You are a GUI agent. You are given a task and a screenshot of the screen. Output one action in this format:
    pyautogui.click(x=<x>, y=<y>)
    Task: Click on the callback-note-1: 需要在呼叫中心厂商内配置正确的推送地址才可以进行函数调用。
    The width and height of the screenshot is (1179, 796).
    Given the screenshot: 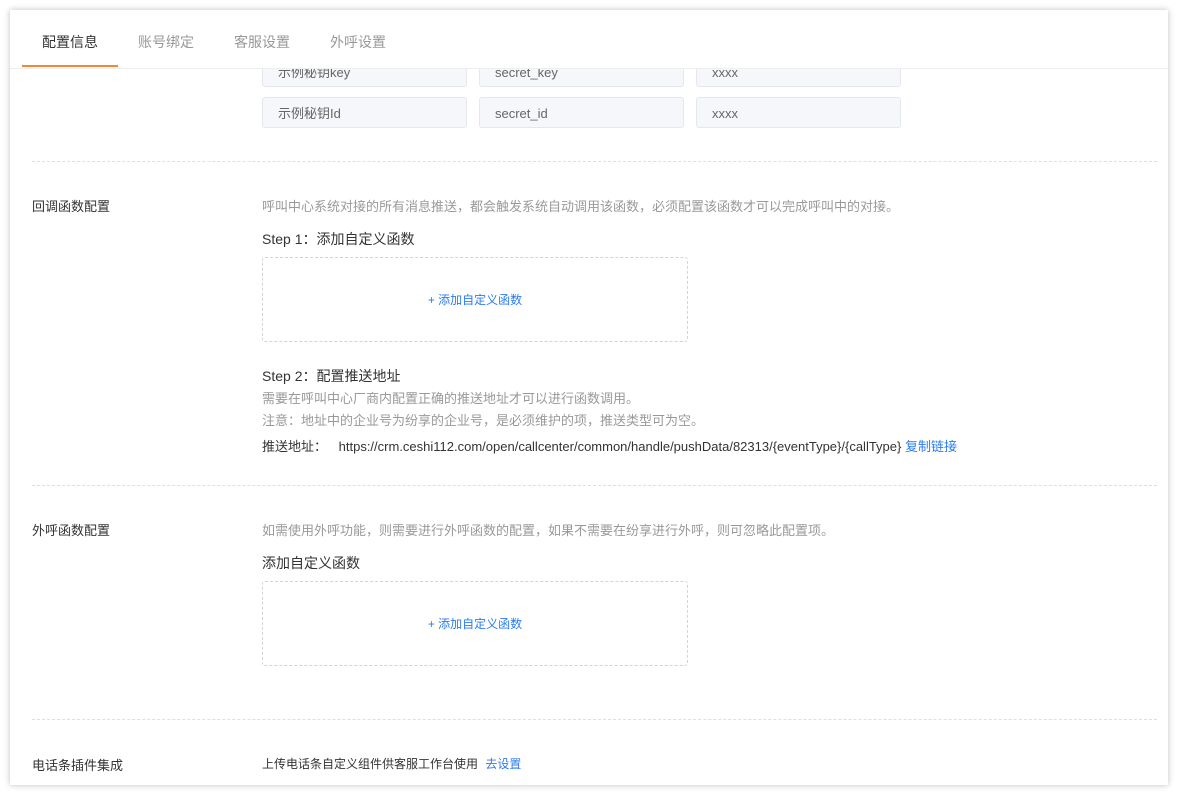 What is the action you would take?
    pyautogui.click(x=451, y=398)
    